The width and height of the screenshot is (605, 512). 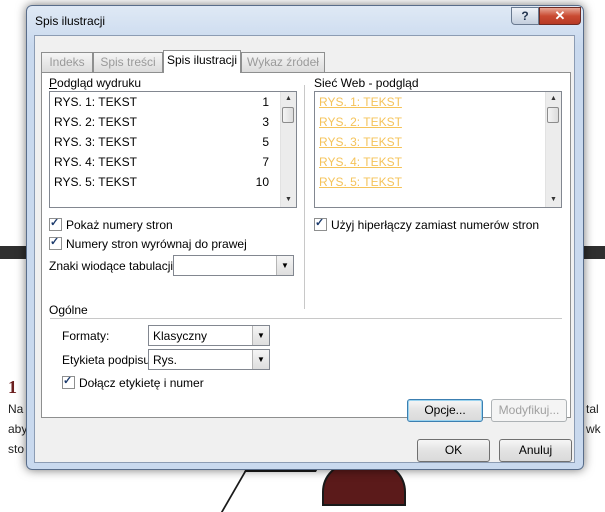 I want to click on list-item: RYS. 3: TEKST 5, so click(x=161, y=142).